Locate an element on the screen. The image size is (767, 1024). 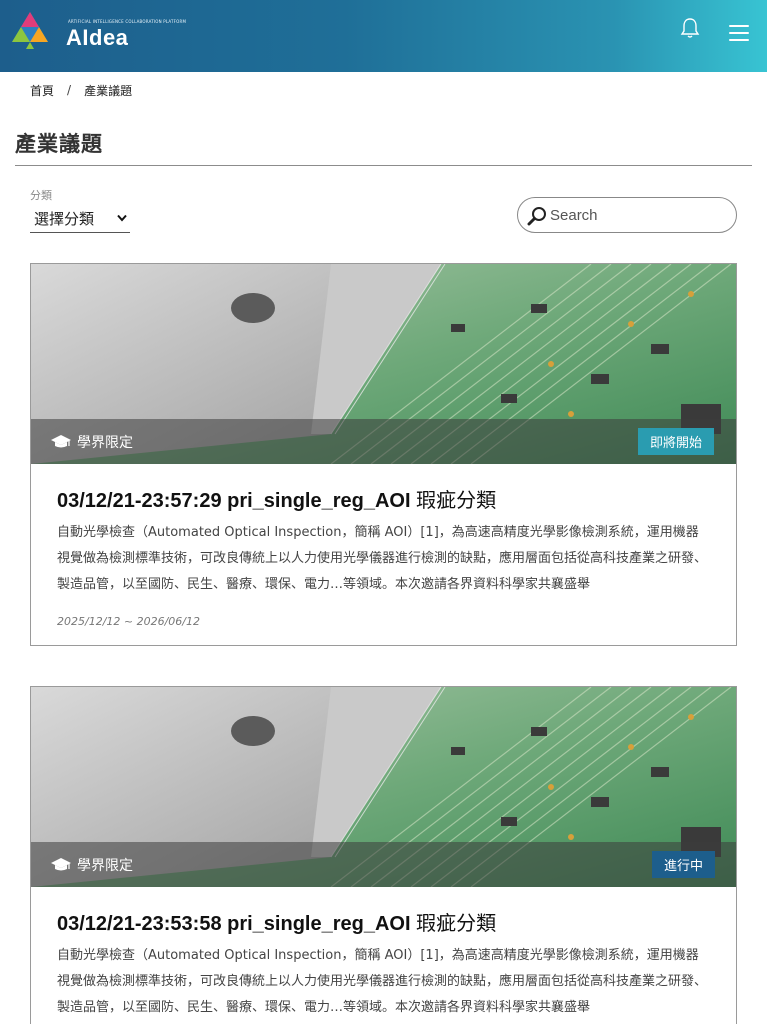
status-badge: 進行中 is located at coordinates (684, 864).